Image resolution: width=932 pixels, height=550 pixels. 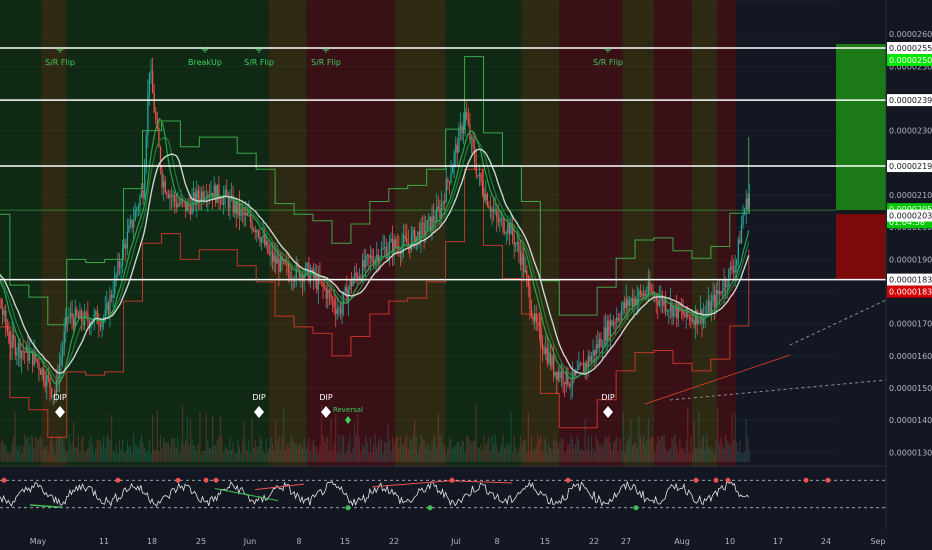 I want to click on signal-label: BreakUp, so click(x=205, y=62).